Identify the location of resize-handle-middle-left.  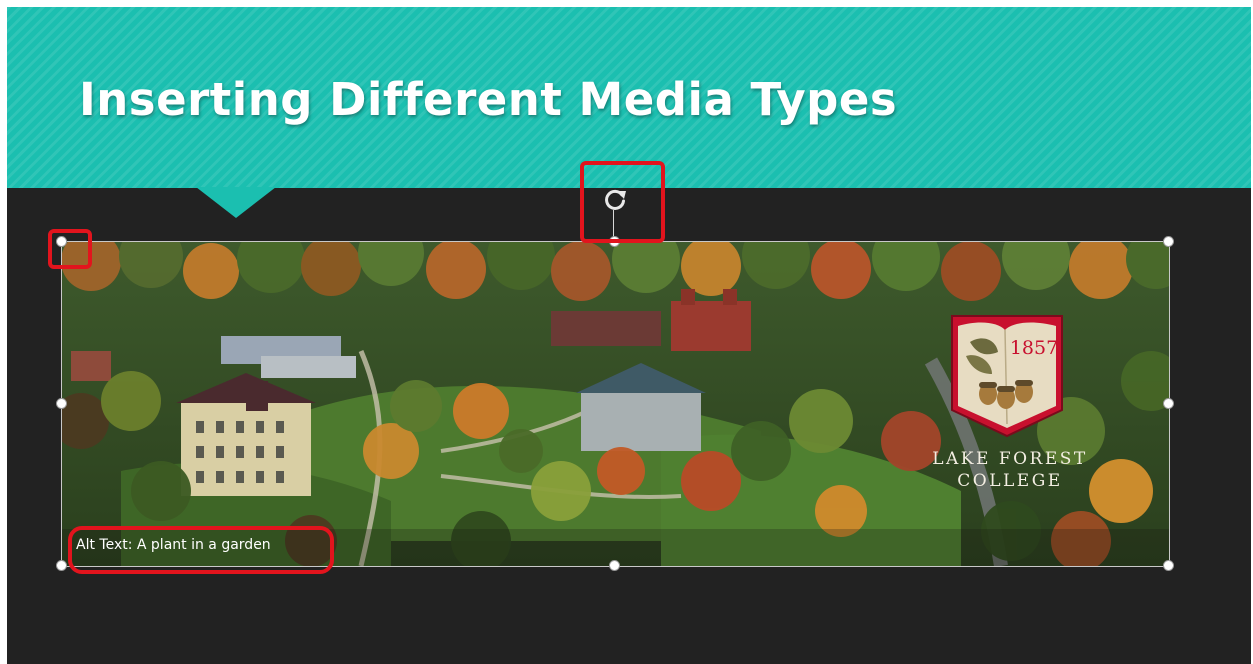
(61, 403).